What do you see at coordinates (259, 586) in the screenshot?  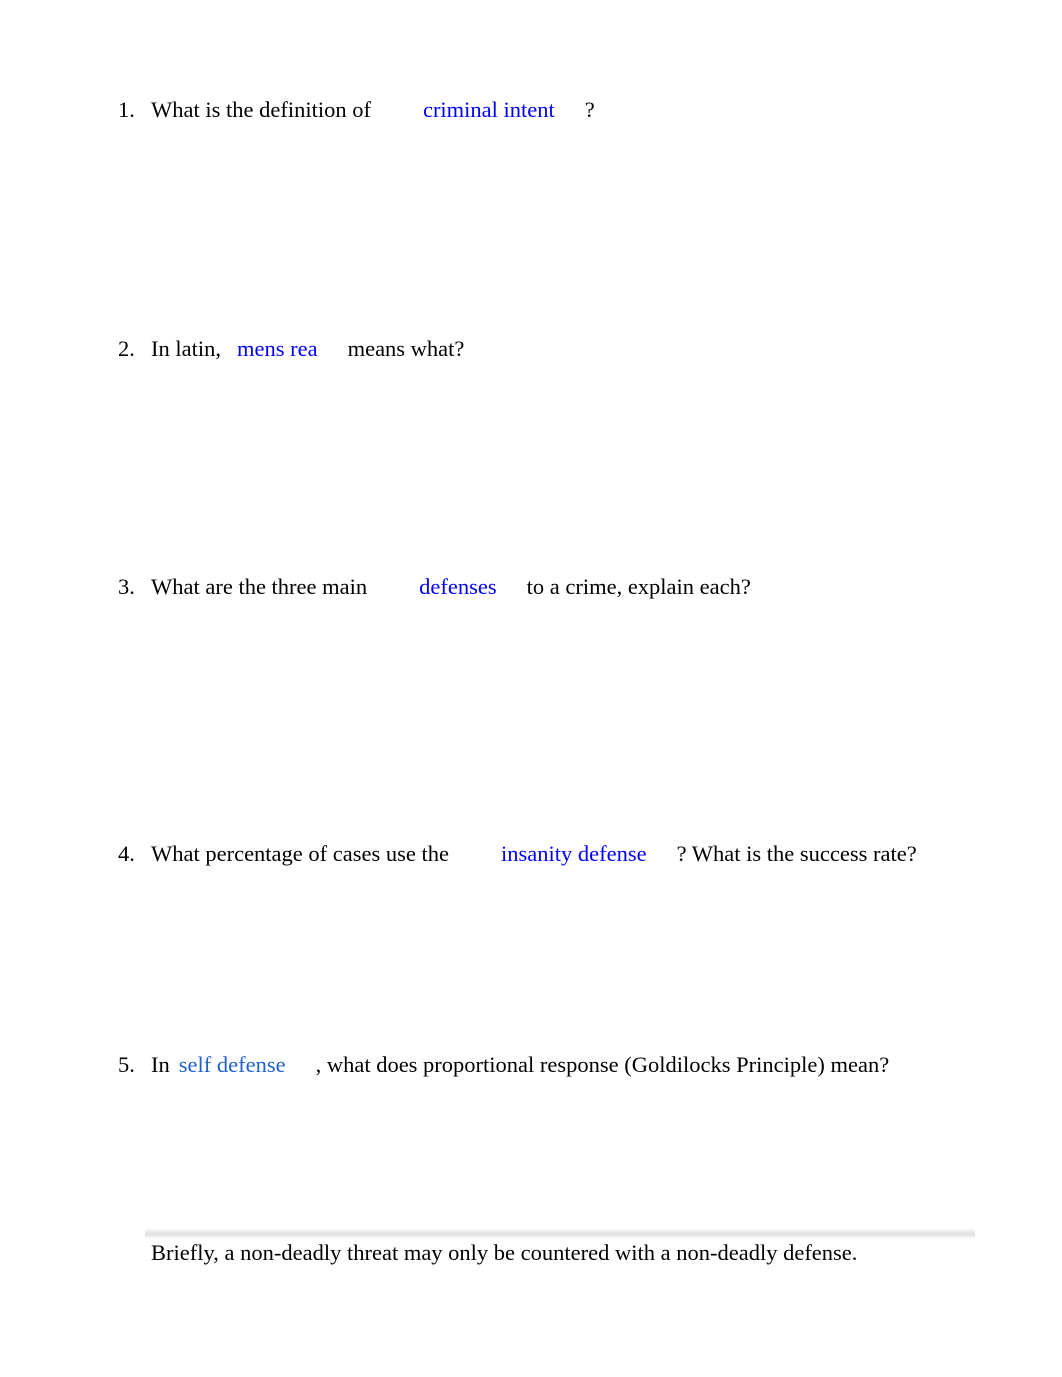 I see `question-text-before: What are the three main` at bounding box center [259, 586].